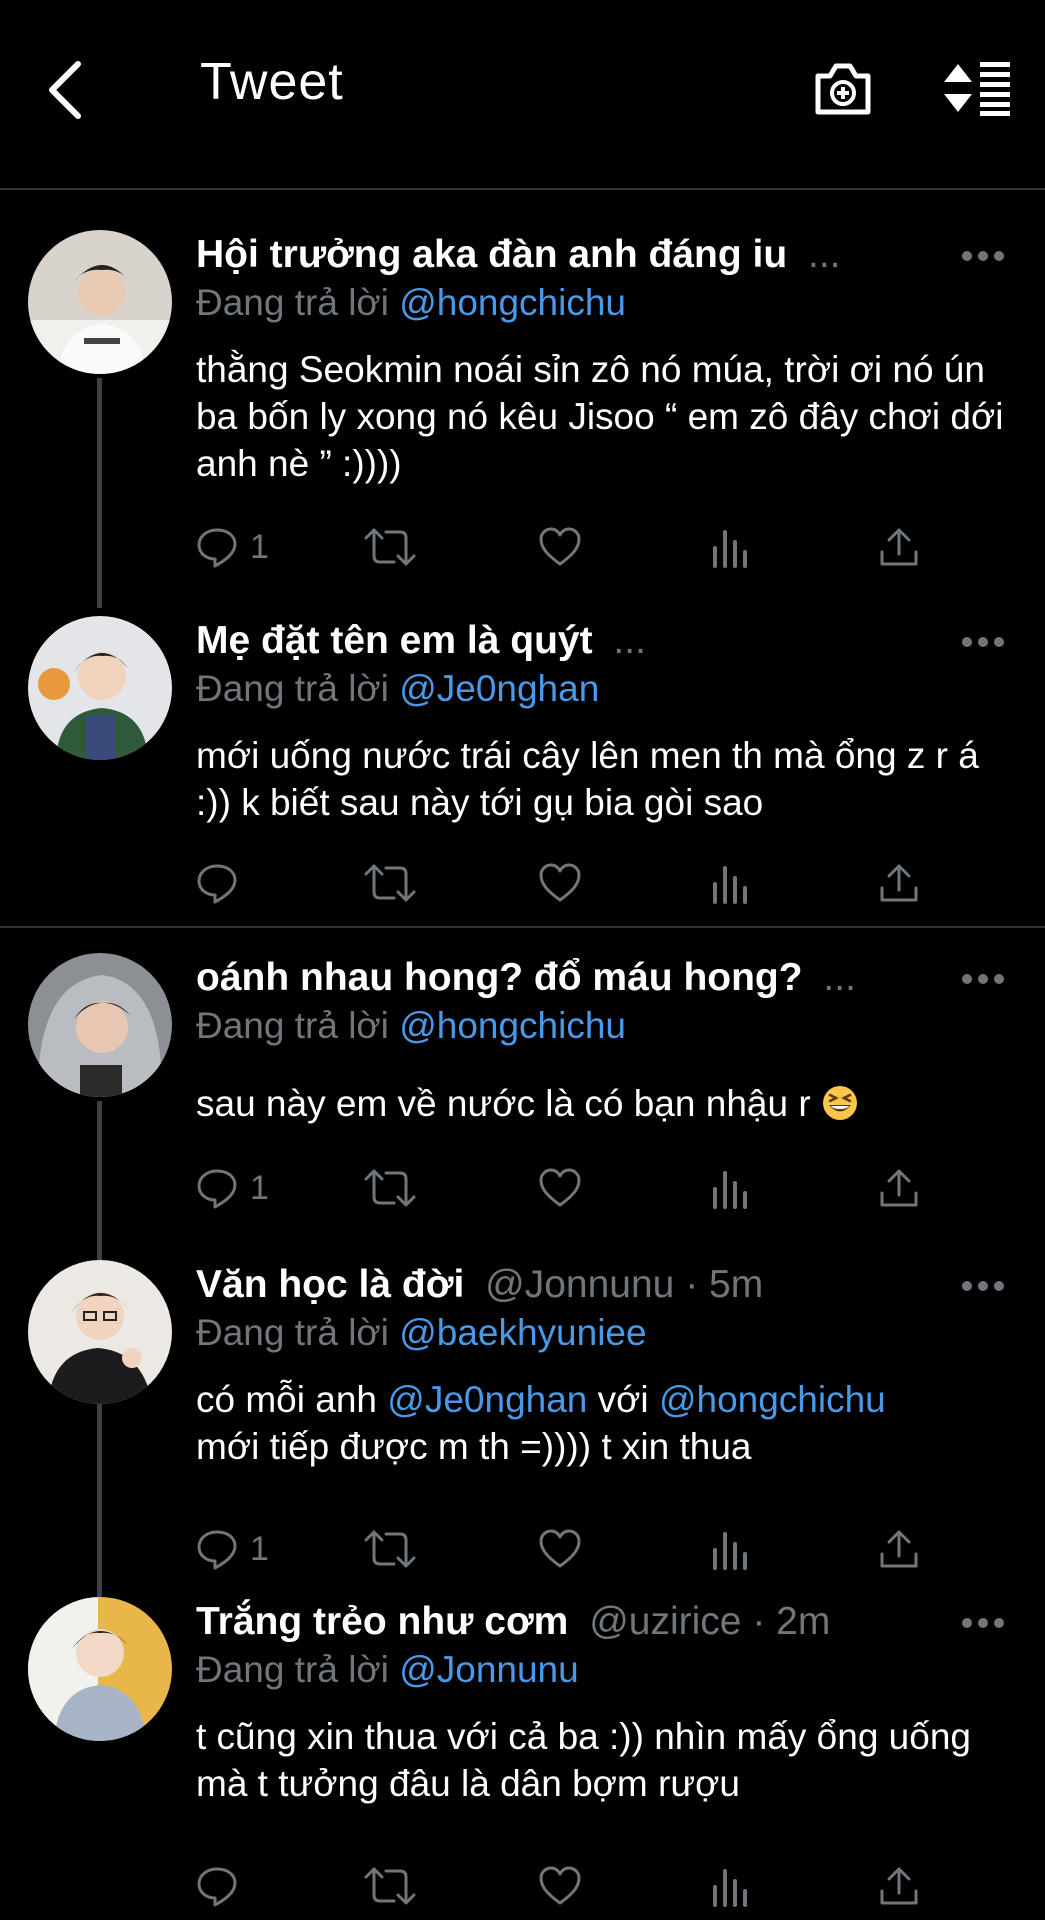 The width and height of the screenshot is (1045, 1920). What do you see at coordinates (843, 89) in the screenshot?
I see `camera-plus-icon` at bounding box center [843, 89].